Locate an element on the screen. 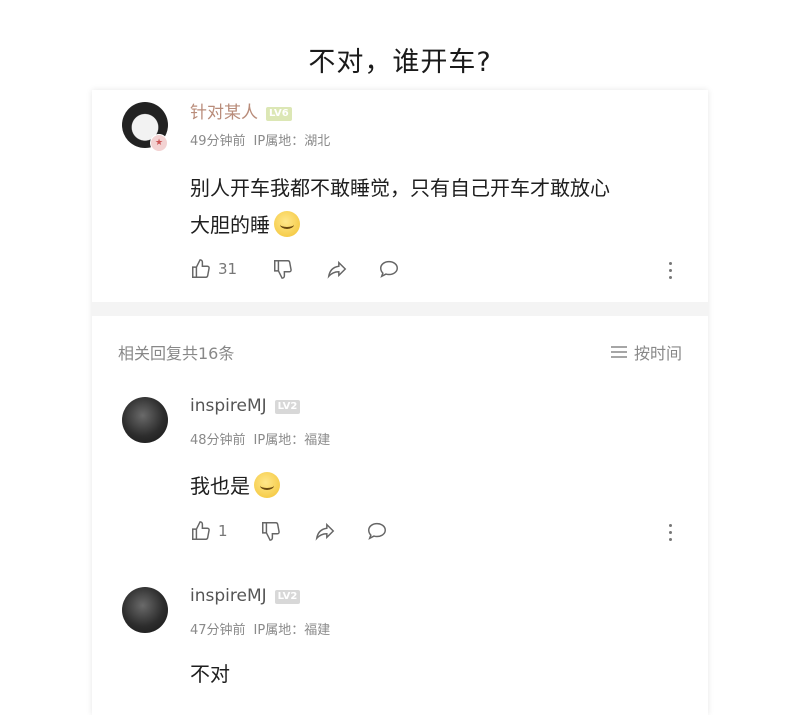 The height and width of the screenshot is (715, 800). ip-location: IP属地：湖北 is located at coordinates (292, 141).